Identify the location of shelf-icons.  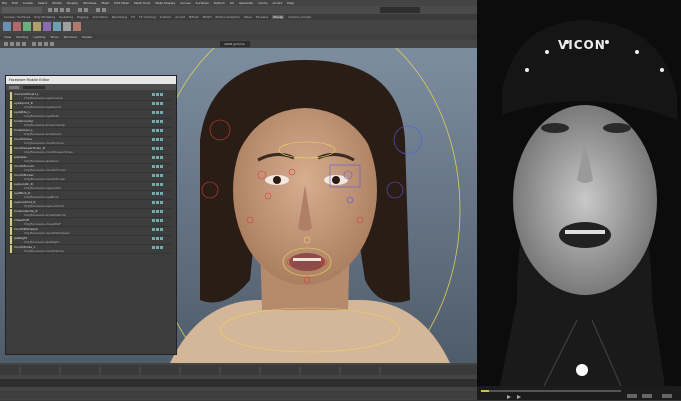
(238, 27).